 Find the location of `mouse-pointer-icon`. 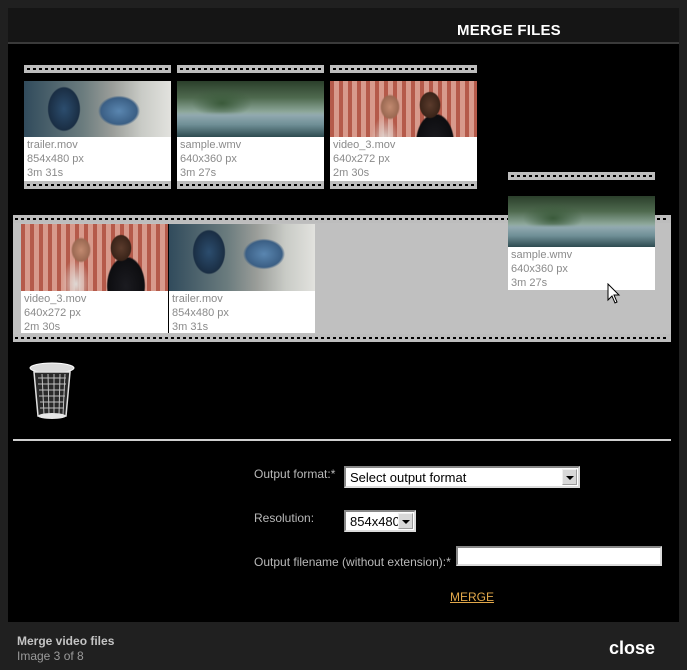

mouse-pointer-icon is located at coordinates (614, 293).